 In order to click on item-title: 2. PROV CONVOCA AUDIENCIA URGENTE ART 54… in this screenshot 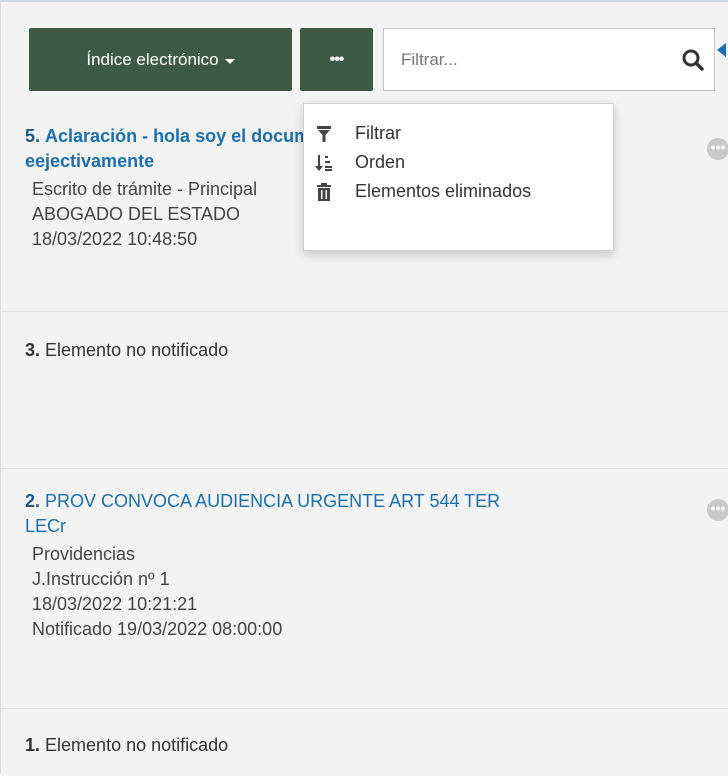, I will do `click(355, 514)`.